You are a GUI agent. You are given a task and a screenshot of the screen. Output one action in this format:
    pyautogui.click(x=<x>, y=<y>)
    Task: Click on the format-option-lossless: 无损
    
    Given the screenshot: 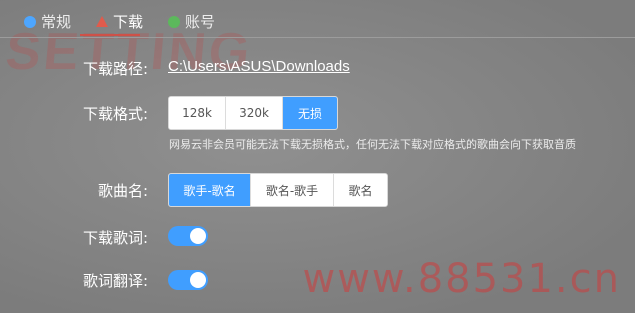 What is the action you would take?
    pyautogui.click(x=310, y=113)
    